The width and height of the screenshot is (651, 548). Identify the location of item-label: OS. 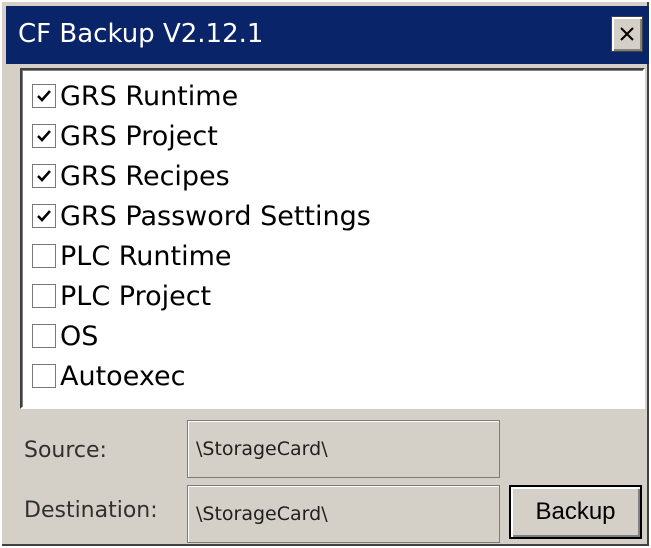
(79, 336).